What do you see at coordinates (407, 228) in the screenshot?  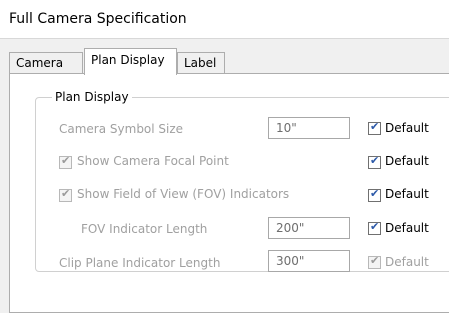 I see `fov-length-default-label: Default` at bounding box center [407, 228].